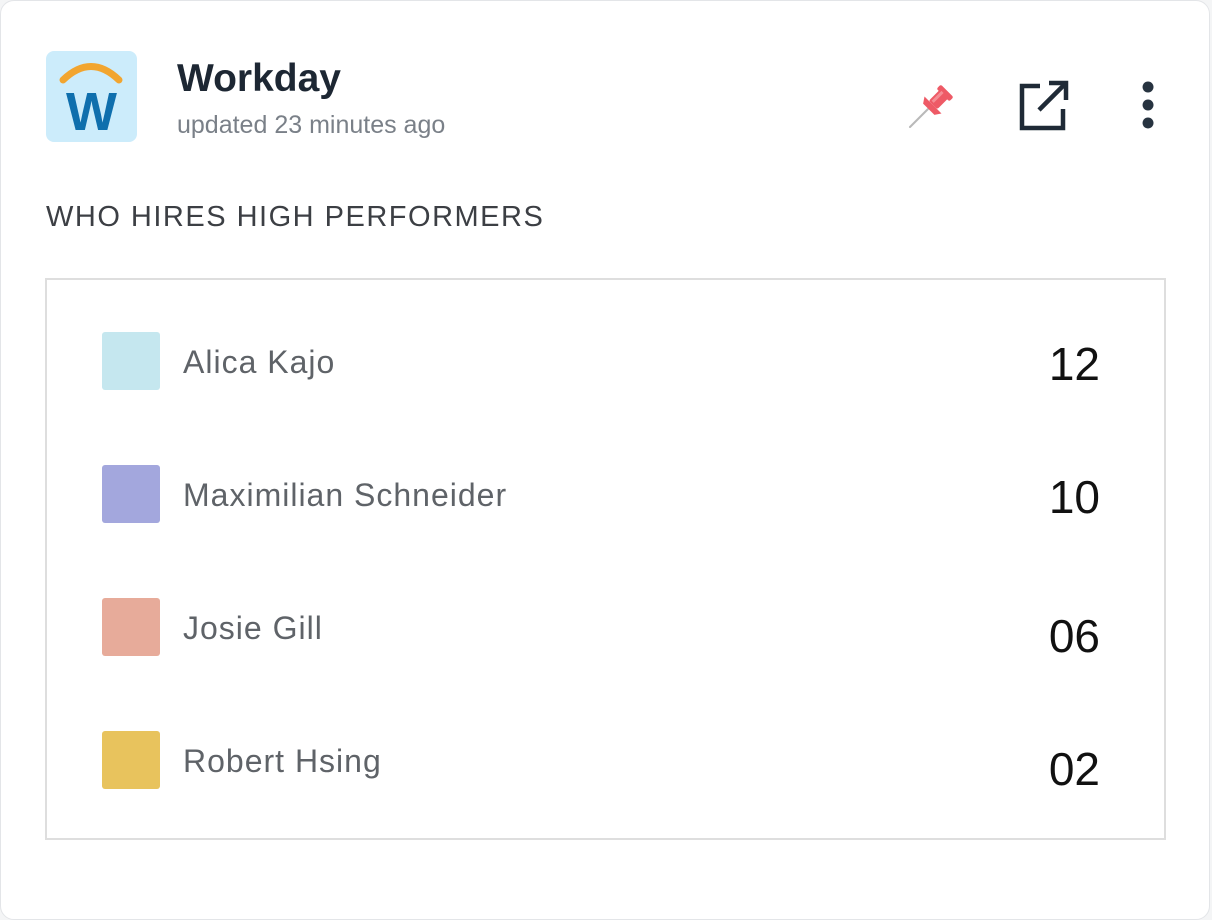 Image resolution: width=1212 pixels, height=920 pixels. I want to click on list-item: Josie Gill 06, so click(605, 630).